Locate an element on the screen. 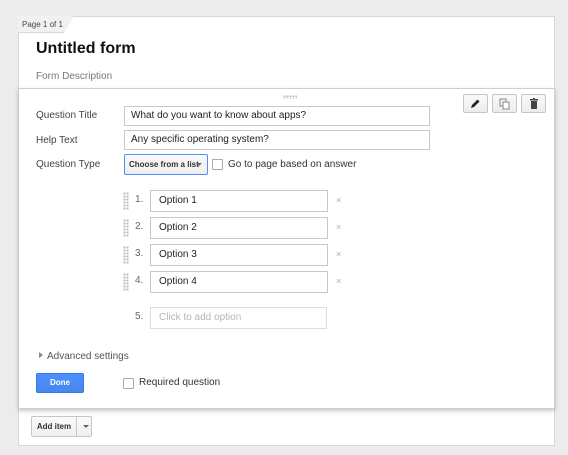 Image resolution: width=568 pixels, height=455 pixels. done-button: Done is located at coordinates (60, 383).